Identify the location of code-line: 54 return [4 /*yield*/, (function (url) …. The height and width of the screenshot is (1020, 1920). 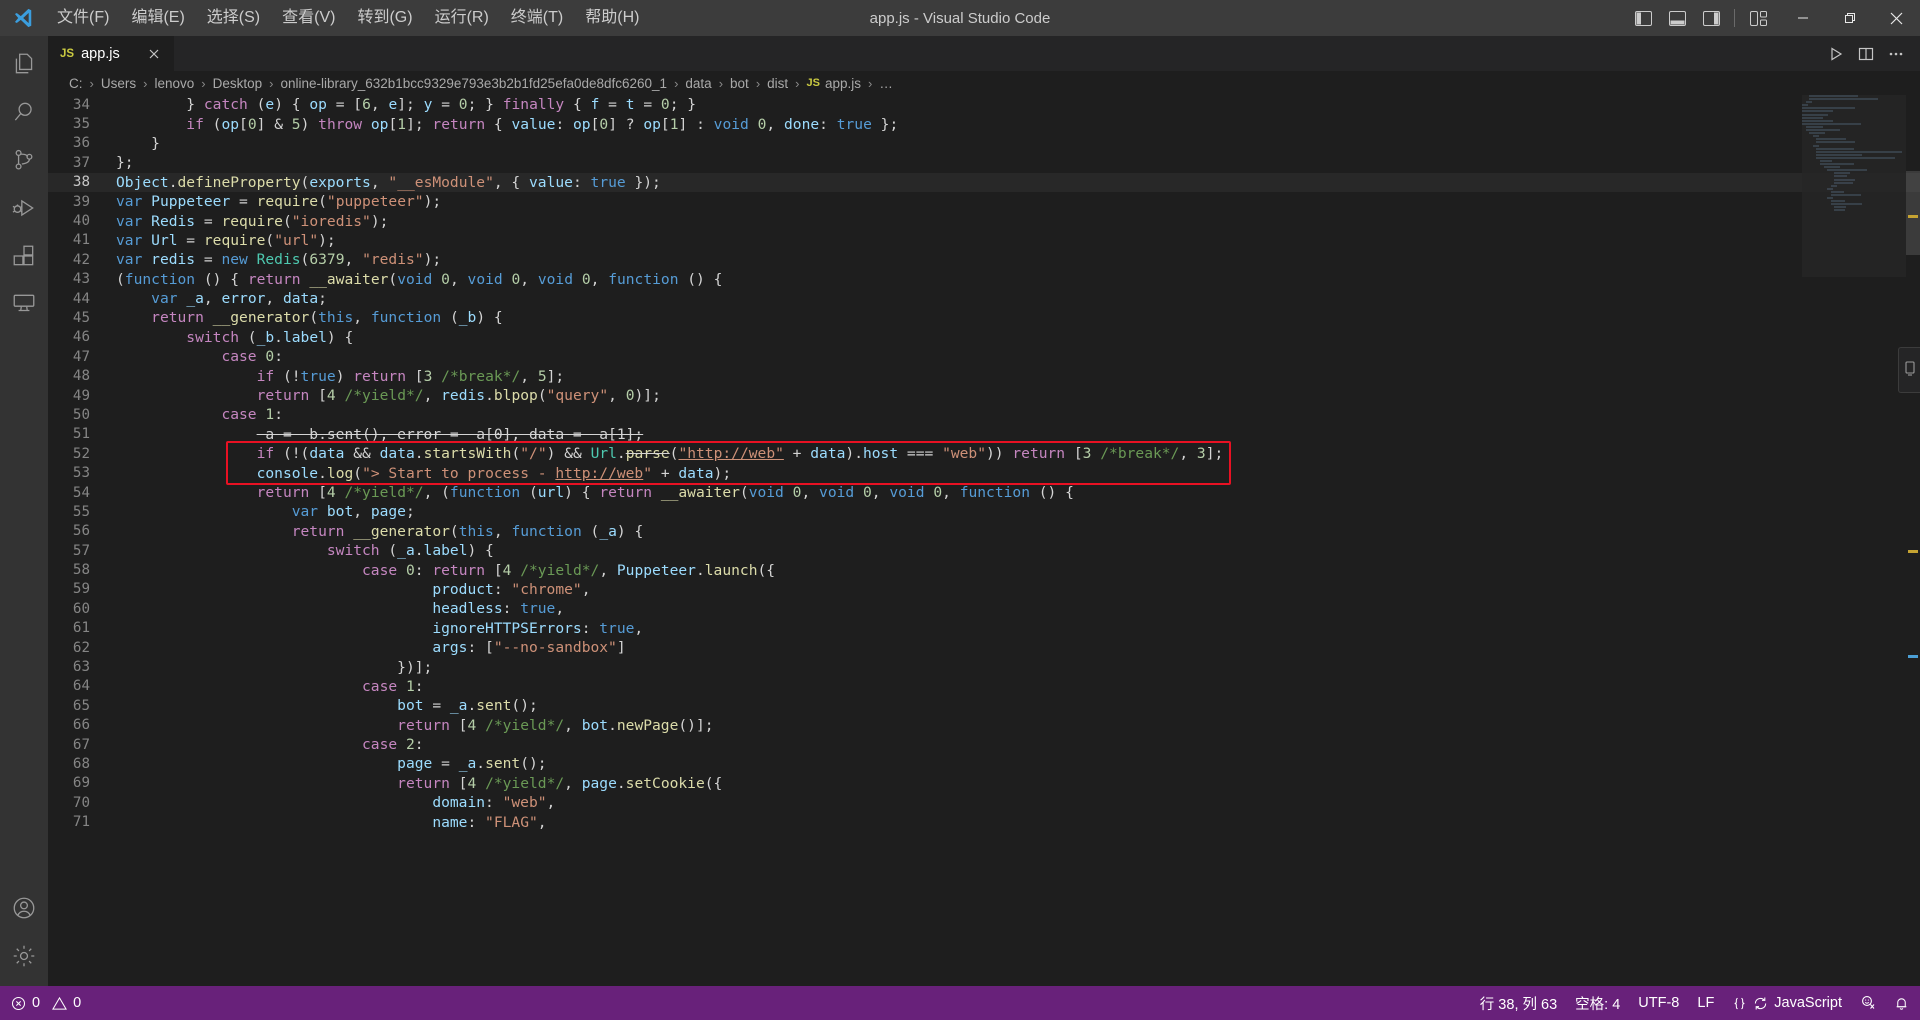
(984, 492).